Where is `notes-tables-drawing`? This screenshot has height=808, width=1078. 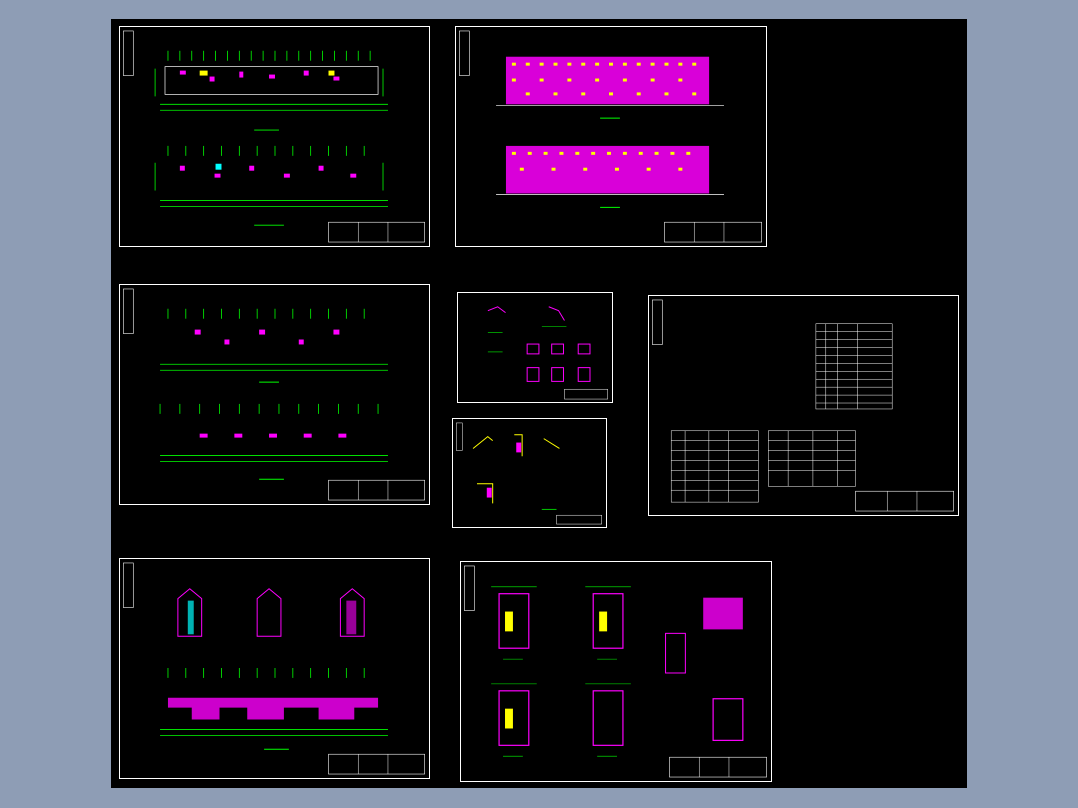
notes-tables-drawing is located at coordinates (803, 405).